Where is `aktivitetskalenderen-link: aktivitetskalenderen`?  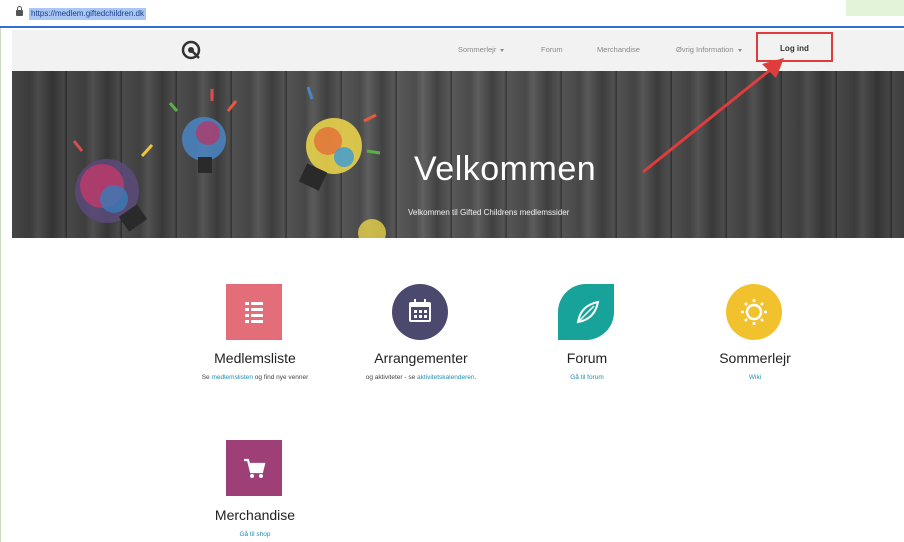 aktivitetskalenderen-link: aktivitetskalenderen is located at coordinates (445, 377).